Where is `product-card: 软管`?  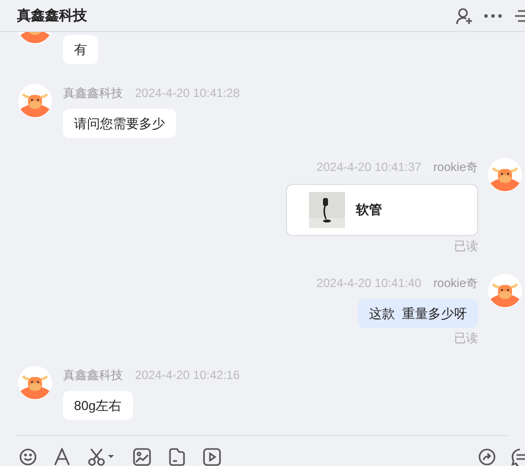 product-card: 软管 is located at coordinates (382, 210).